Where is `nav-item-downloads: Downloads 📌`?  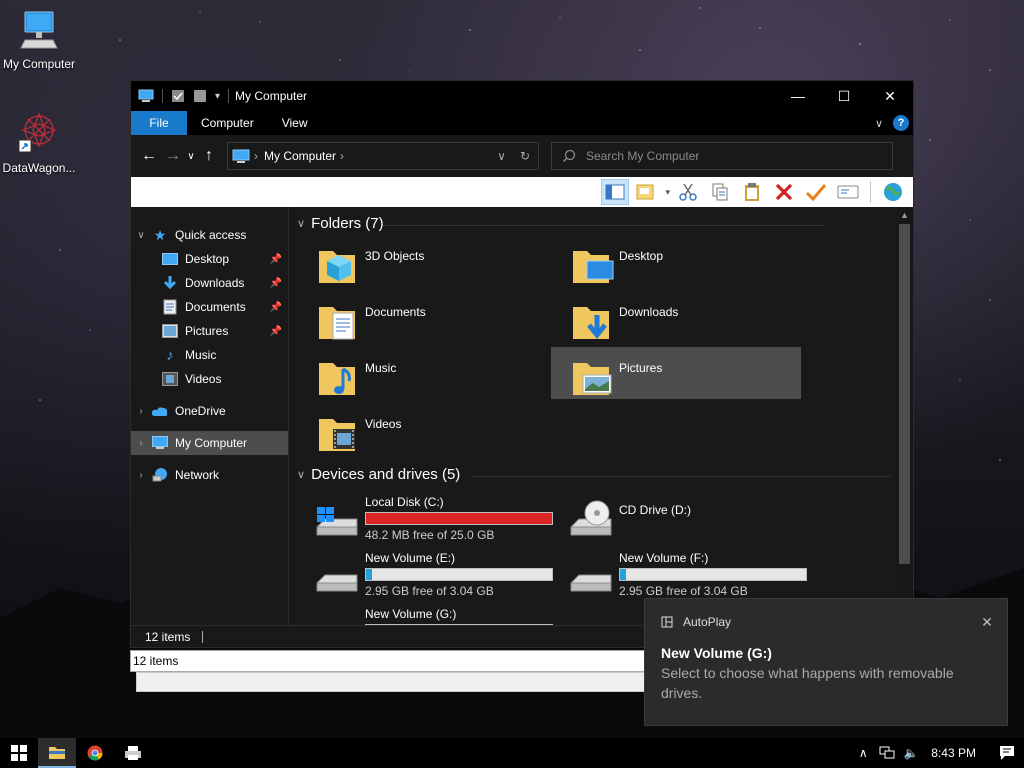 nav-item-downloads: Downloads 📌 is located at coordinates (209, 283).